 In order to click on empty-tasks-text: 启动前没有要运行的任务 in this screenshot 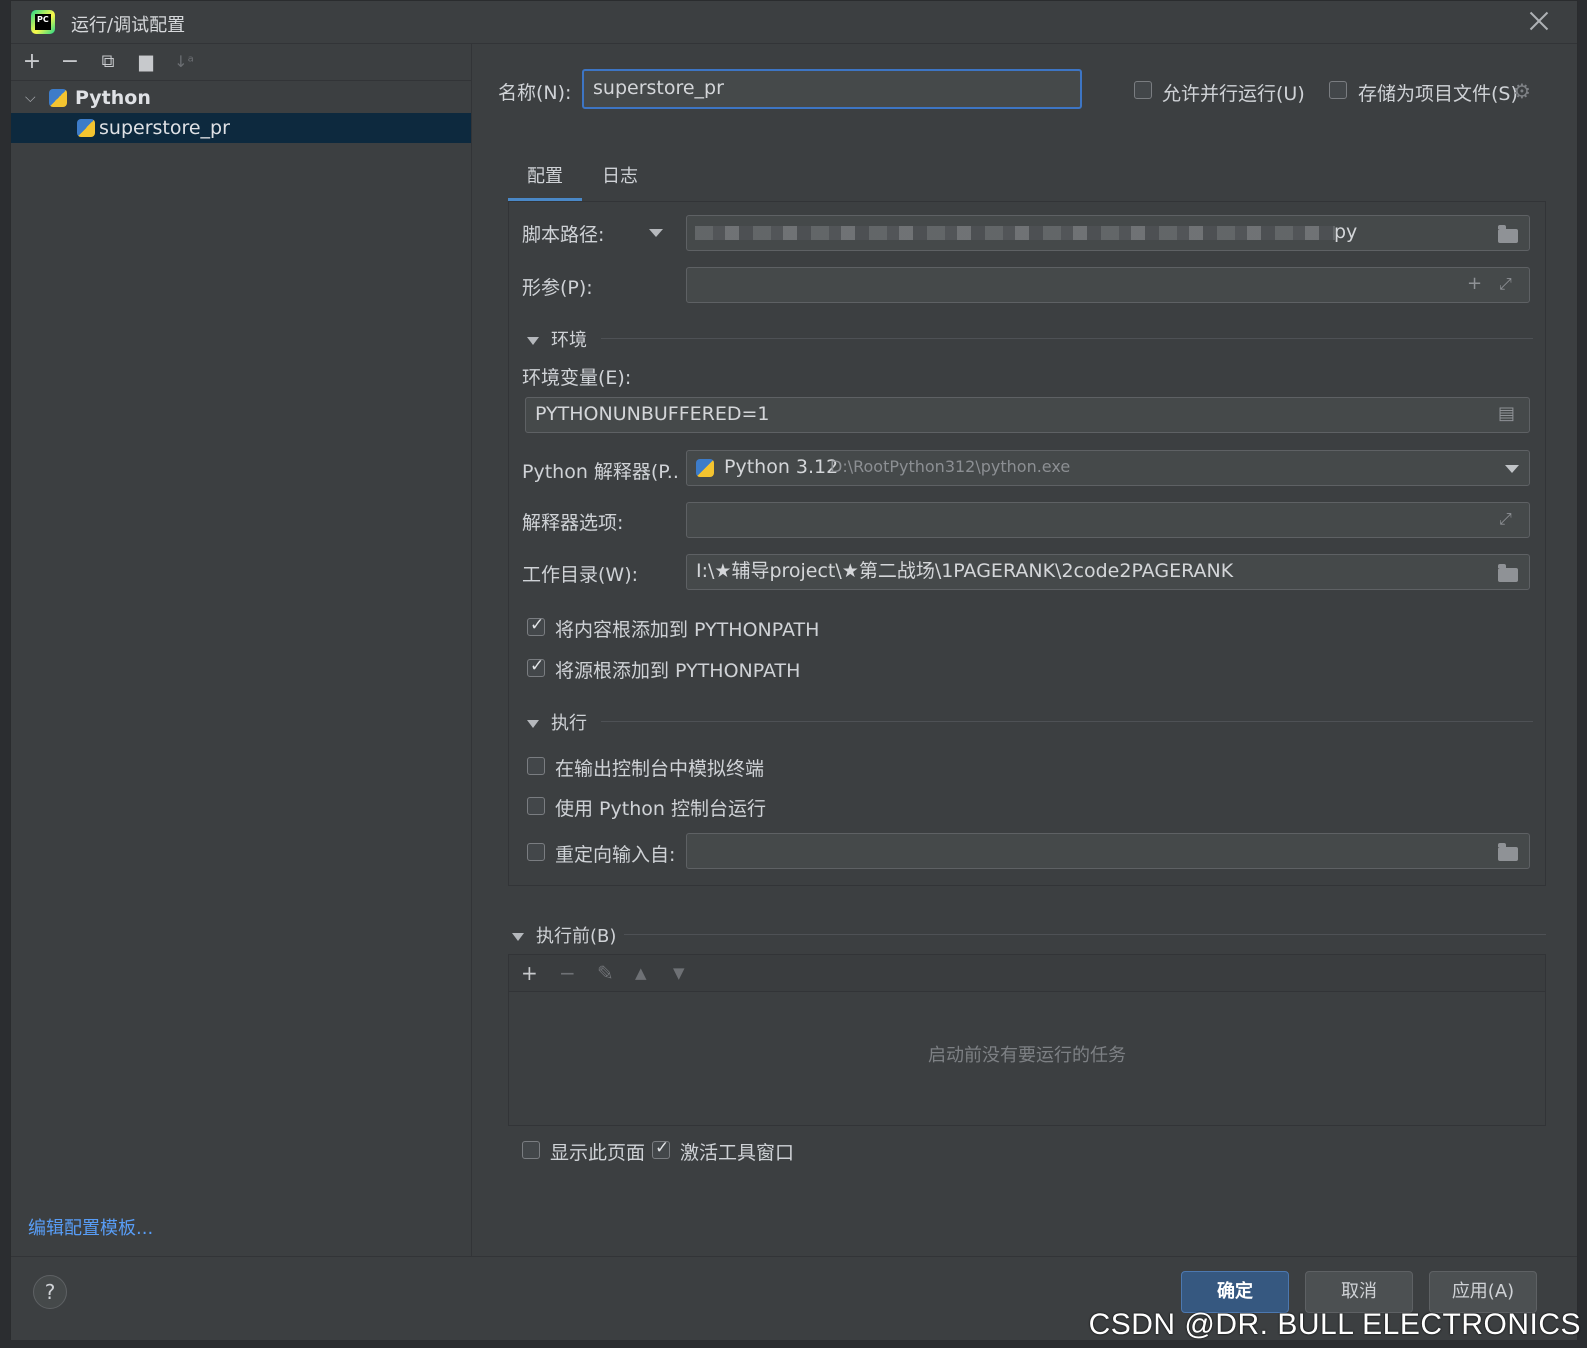, I will do `click(1027, 1055)`.